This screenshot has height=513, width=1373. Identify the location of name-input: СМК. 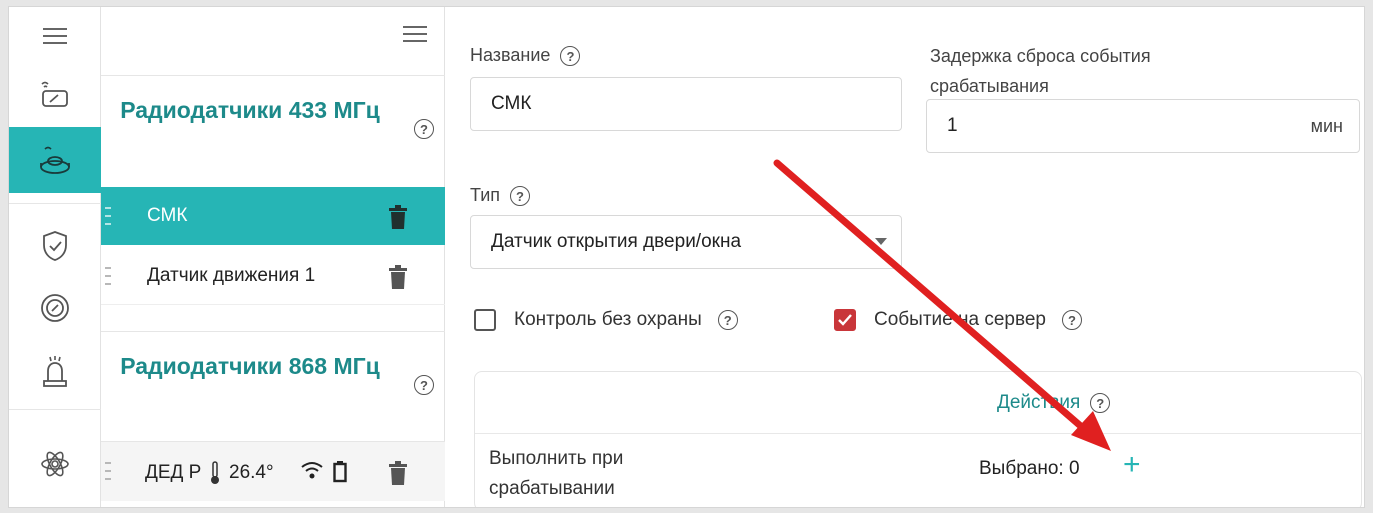
(686, 104).